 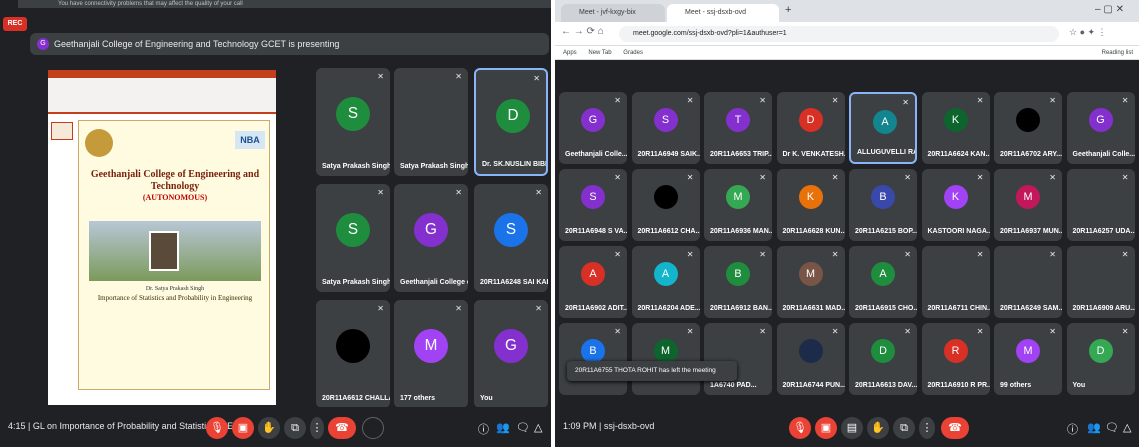 I want to click on reading-list: Reading list, so click(x=1117, y=53).